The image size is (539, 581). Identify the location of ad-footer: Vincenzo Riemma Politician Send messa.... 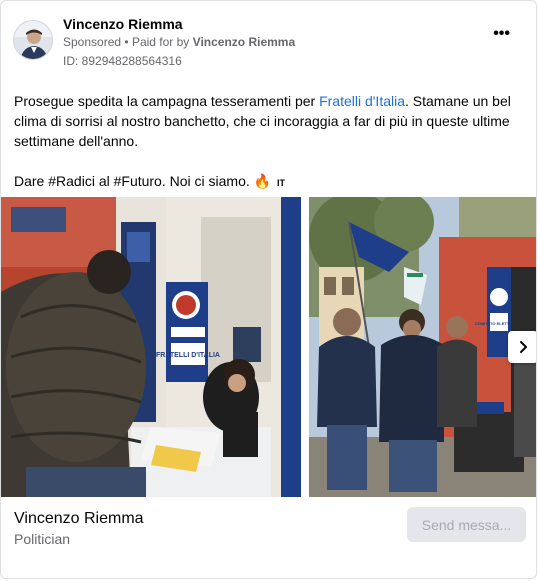
(268, 538).